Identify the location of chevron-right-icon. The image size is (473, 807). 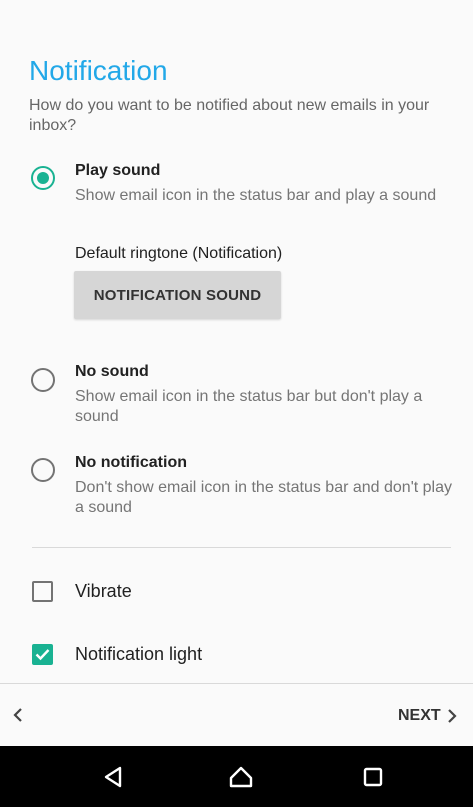
(452, 716).